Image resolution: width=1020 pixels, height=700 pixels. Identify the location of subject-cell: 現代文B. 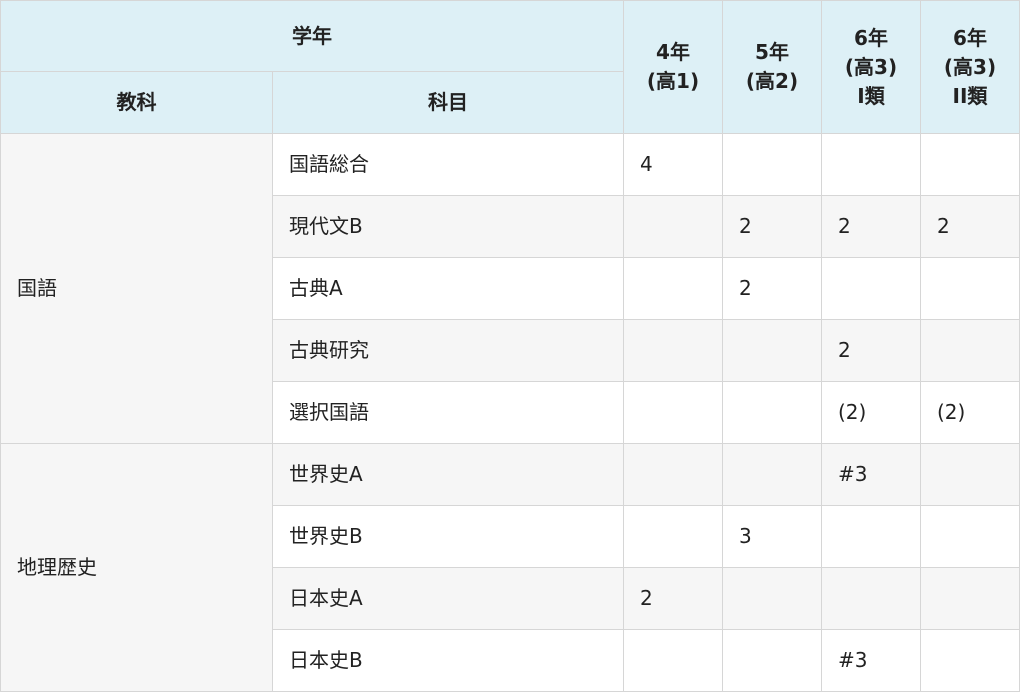
(448, 226).